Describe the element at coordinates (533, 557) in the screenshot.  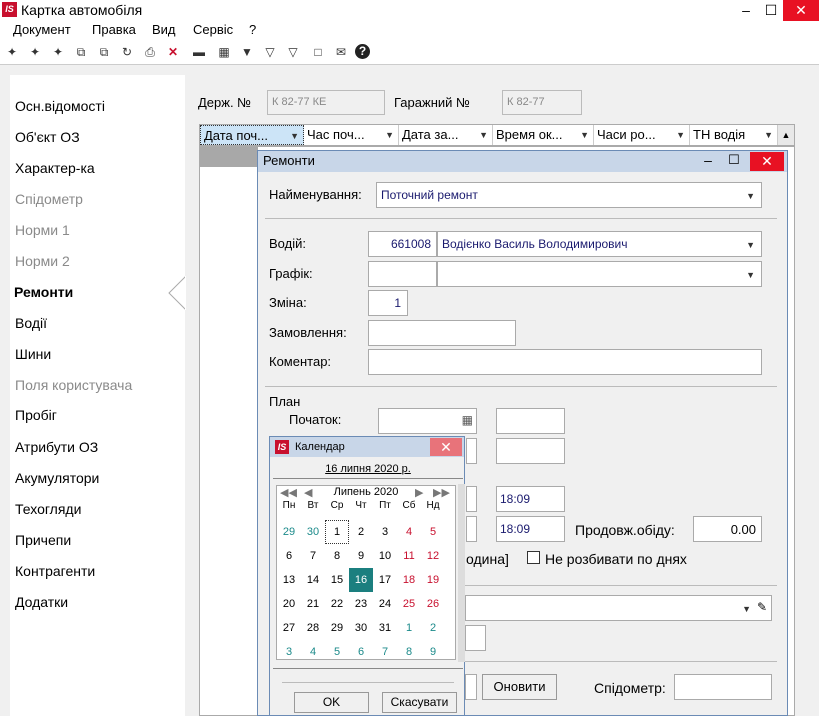
I see `no-split-checkbox` at that location.